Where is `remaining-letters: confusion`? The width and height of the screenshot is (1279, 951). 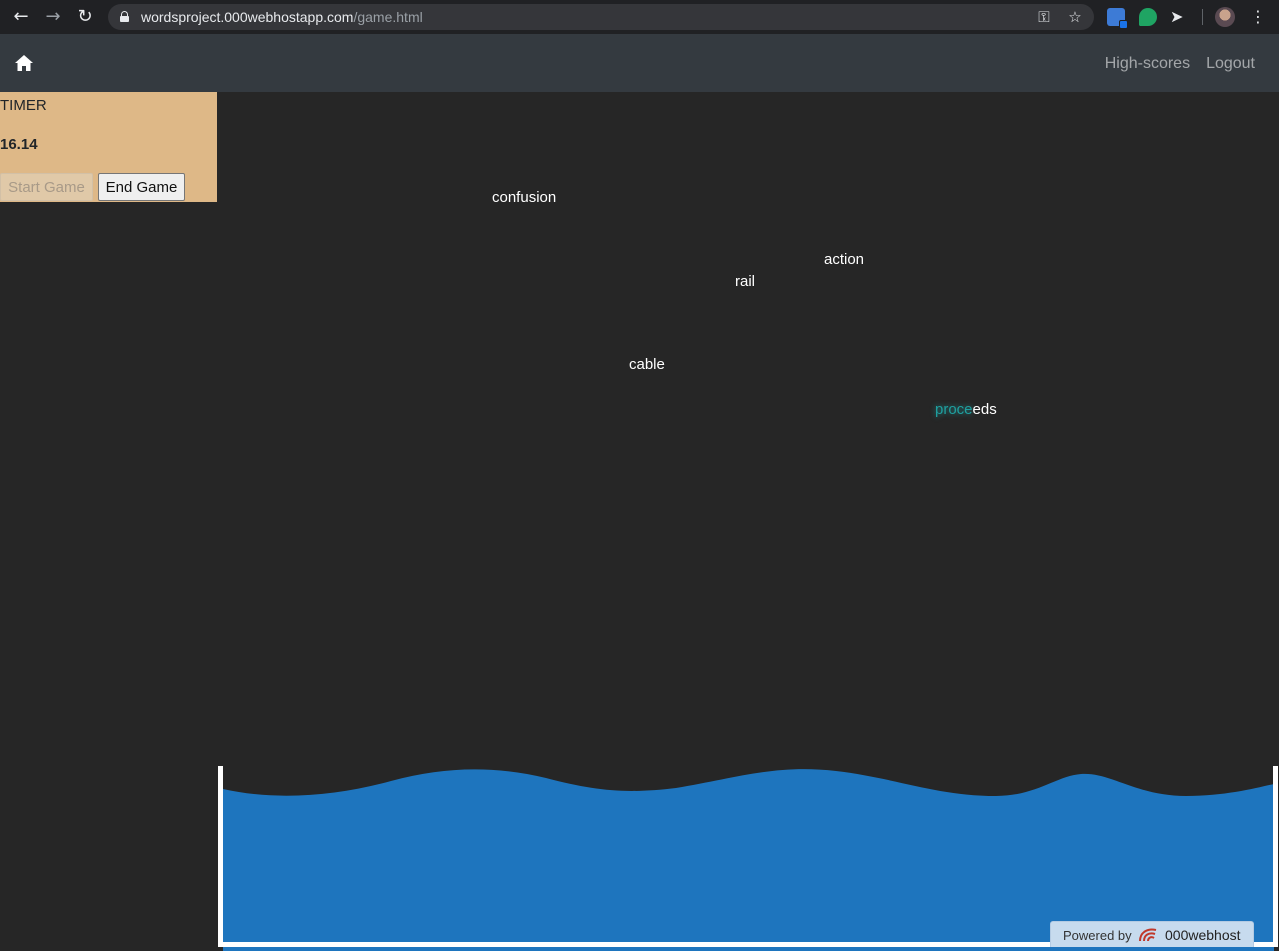 remaining-letters: confusion is located at coordinates (524, 197).